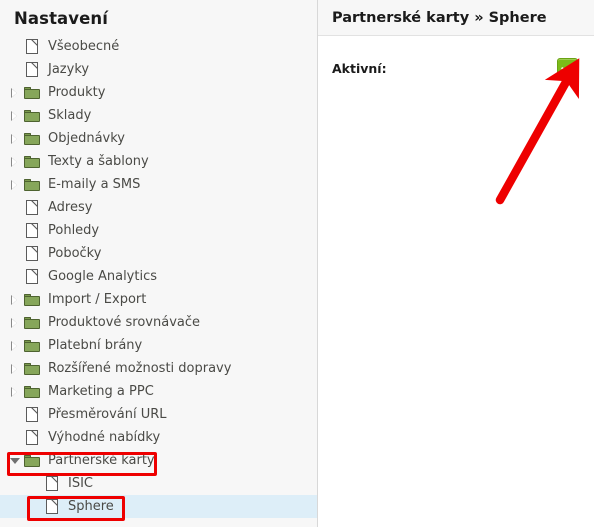 This screenshot has width=594, height=527. I want to click on tree-item-label: Produktové srovnávače, so click(124, 322).